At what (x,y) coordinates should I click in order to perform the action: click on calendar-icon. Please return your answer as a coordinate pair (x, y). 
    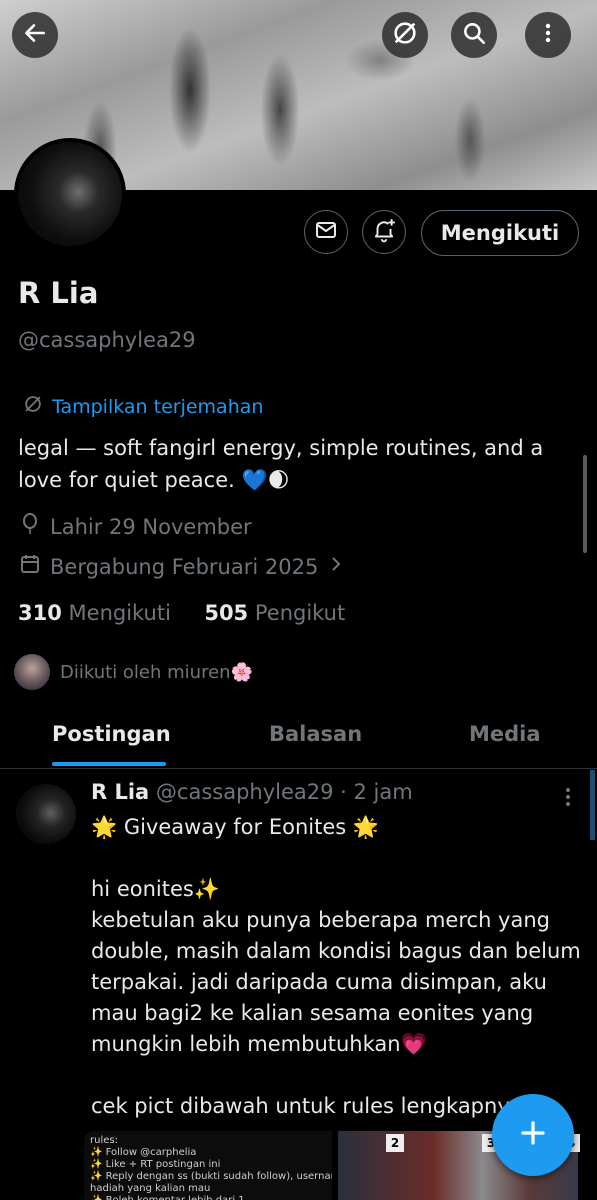
    Looking at the image, I should click on (30, 566).